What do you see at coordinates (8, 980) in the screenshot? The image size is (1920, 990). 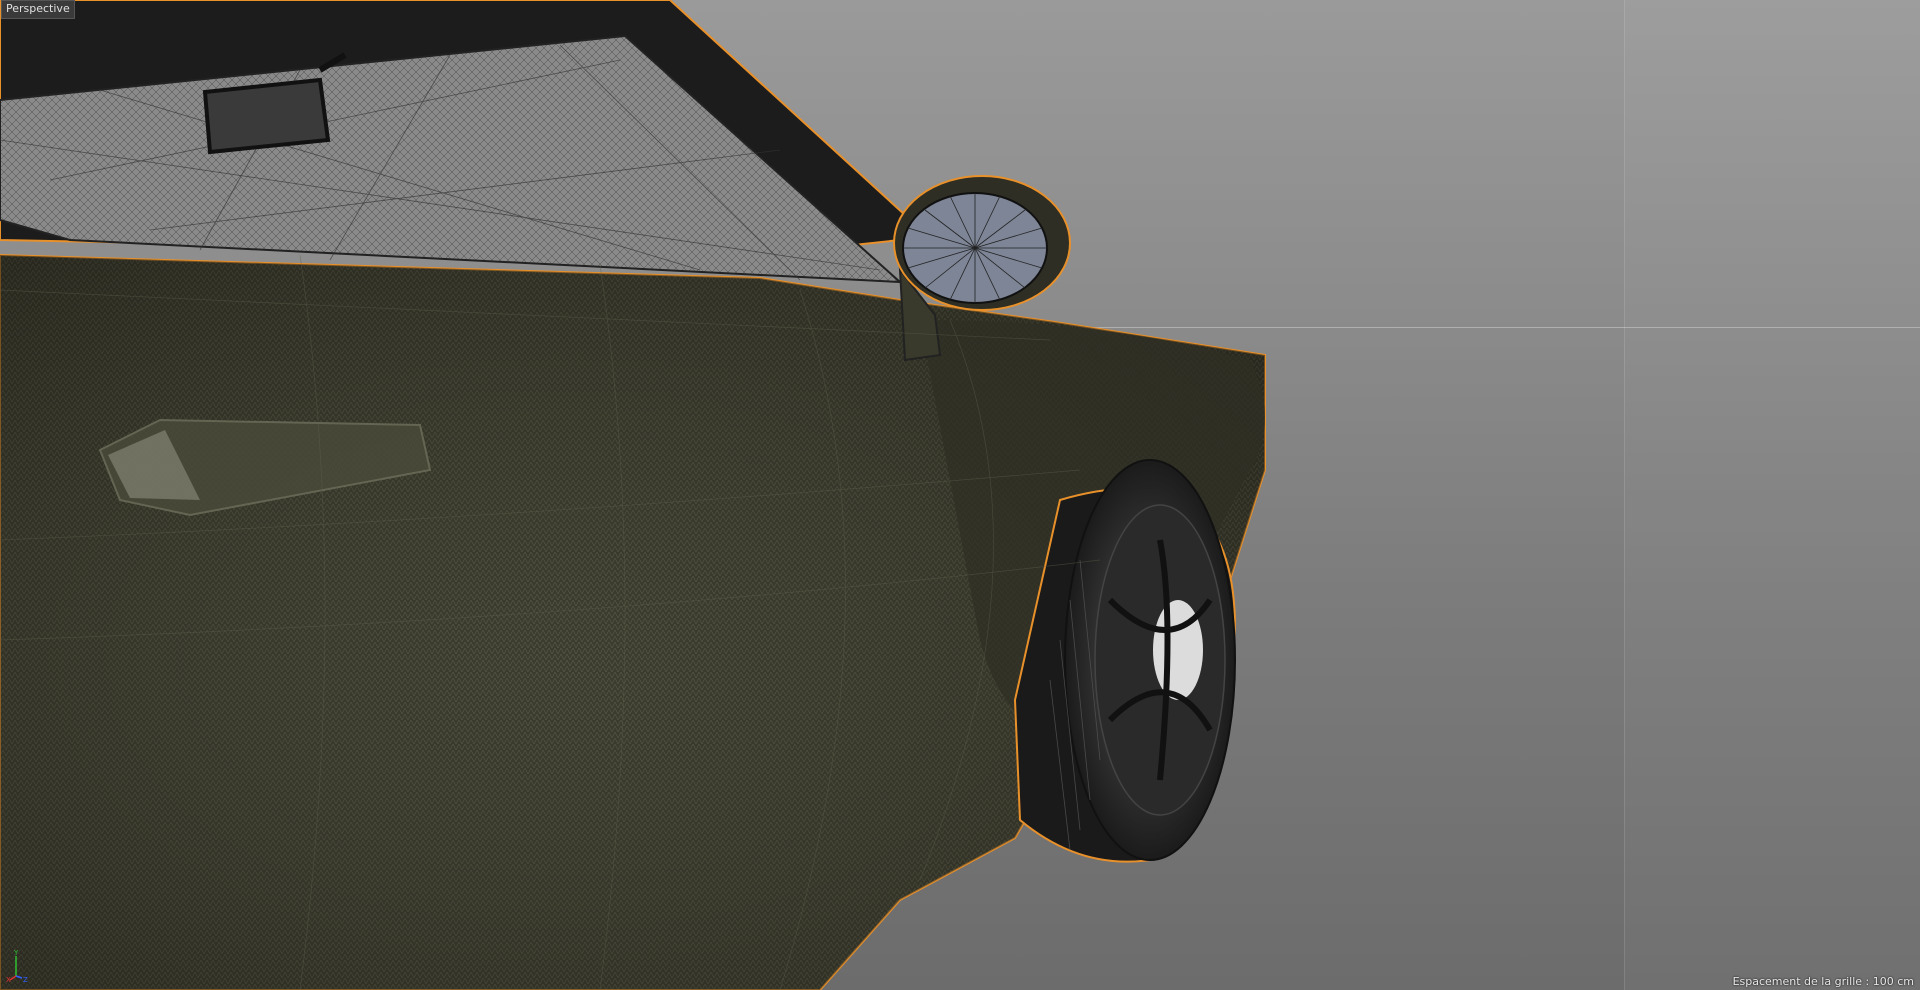 I see `x-axis-label: X` at bounding box center [8, 980].